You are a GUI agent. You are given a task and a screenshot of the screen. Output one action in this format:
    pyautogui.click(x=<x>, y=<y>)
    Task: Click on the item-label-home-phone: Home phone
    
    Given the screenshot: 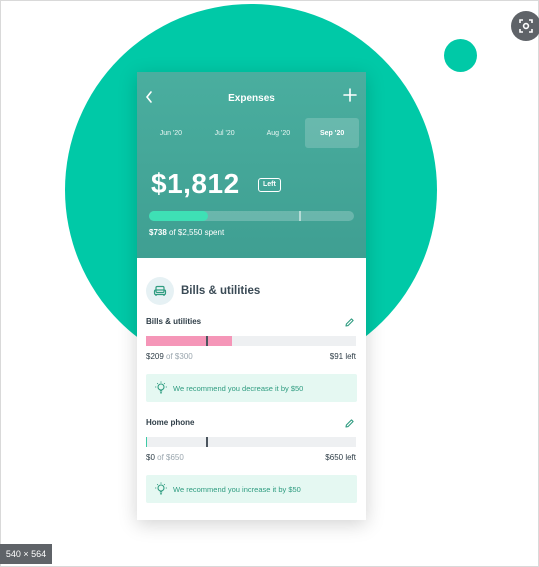 What is the action you would take?
    pyautogui.click(x=170, y=422)
    